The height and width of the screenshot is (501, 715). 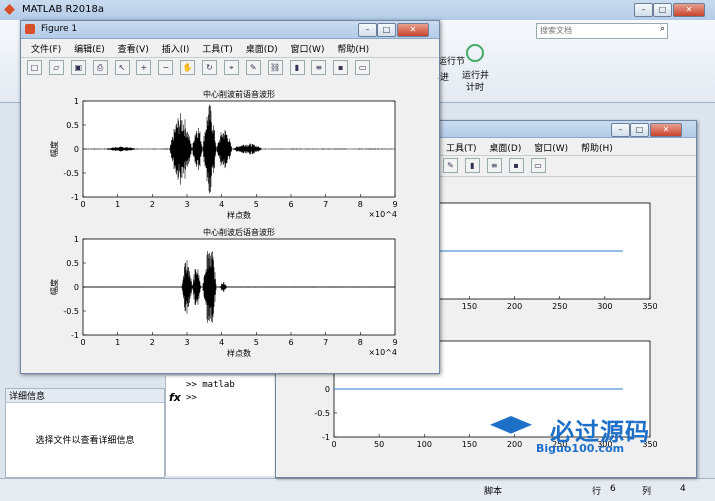 What do you see at coordinates (308, 50) in the screenshot?
I see `menu-window: 窗口(W)` at bounding box center [308, 50].